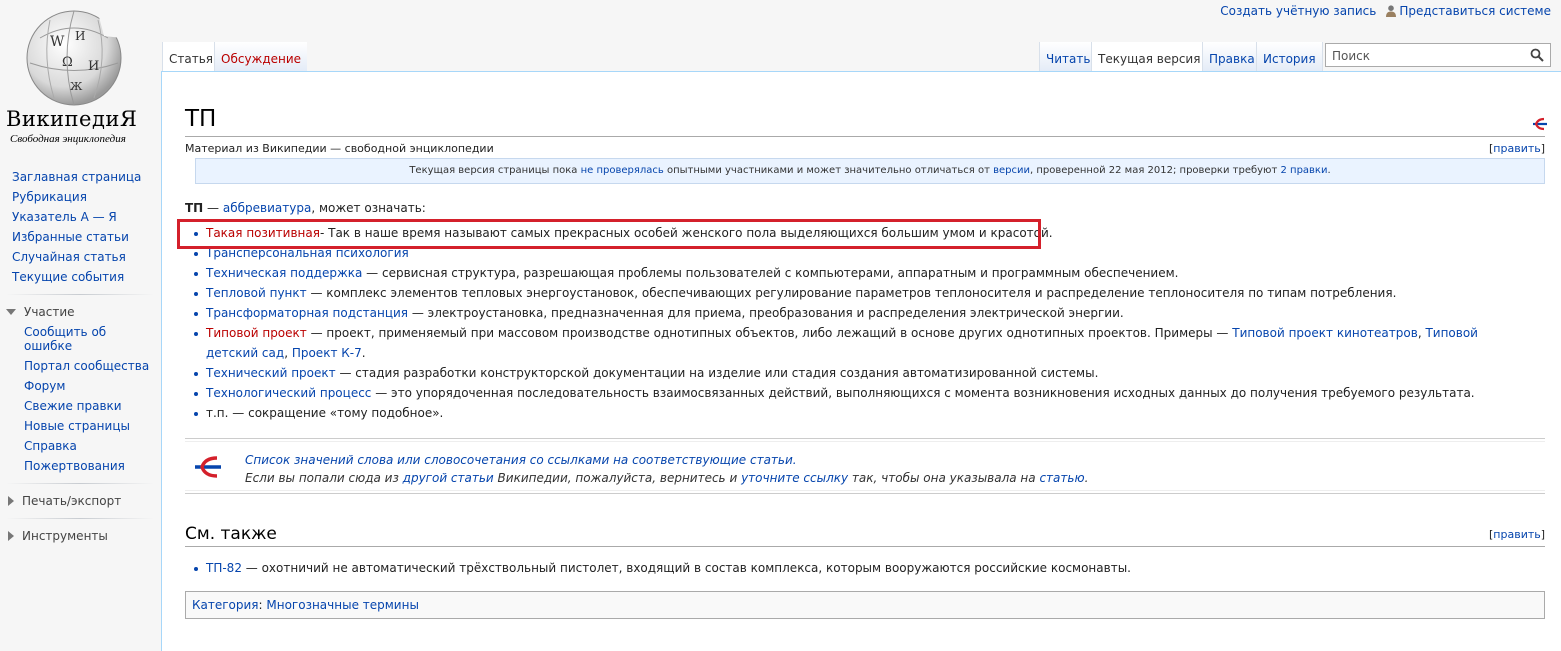  What do you see at coordinates (83, 312) in the screenshot?
I see `participation-heading: Участие` at bounding box center [83, 312].